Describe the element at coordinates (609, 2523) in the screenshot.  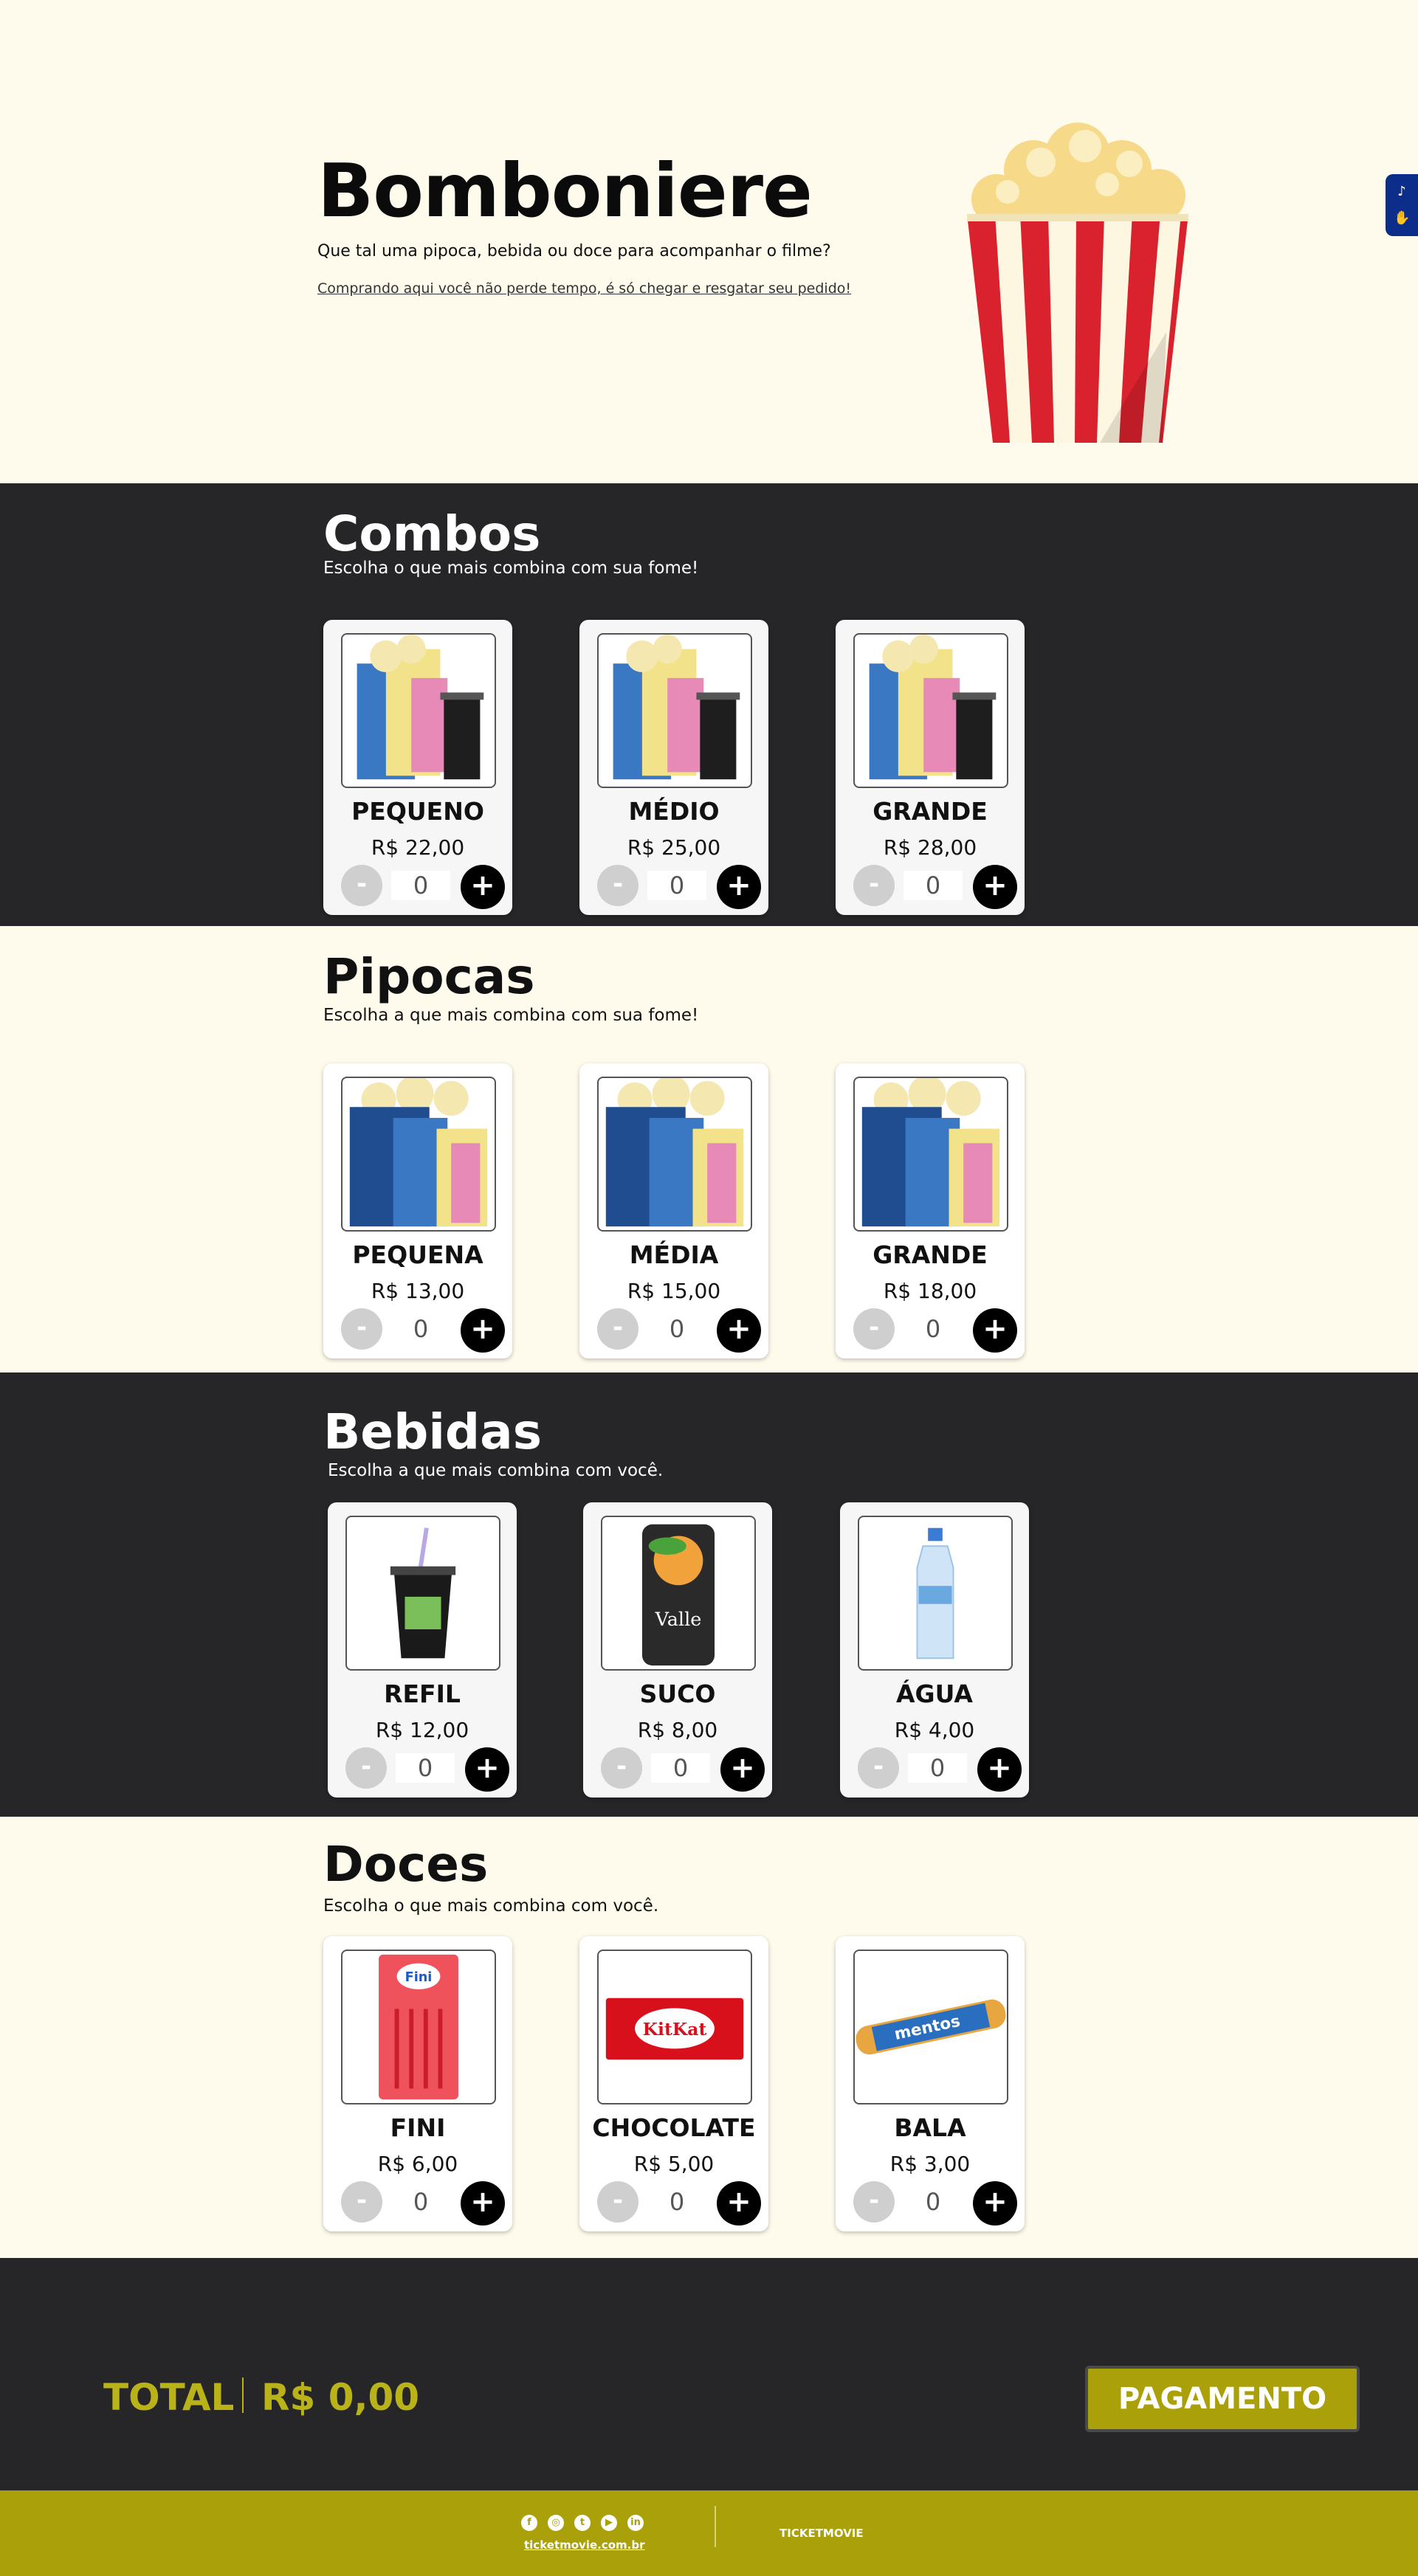
I see `youtube-icon: ▶` at that location.